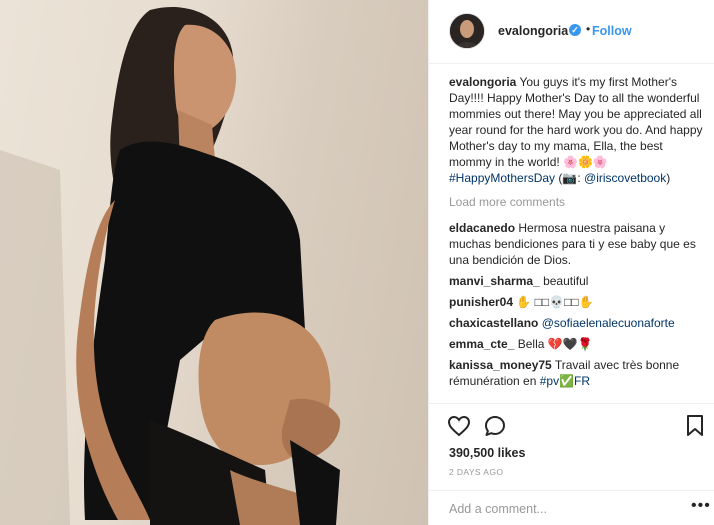 This screenshot has height=525, width=714. I want to click on comment-mention: @sofiaelenalecuonaforte, so click(608, 323).